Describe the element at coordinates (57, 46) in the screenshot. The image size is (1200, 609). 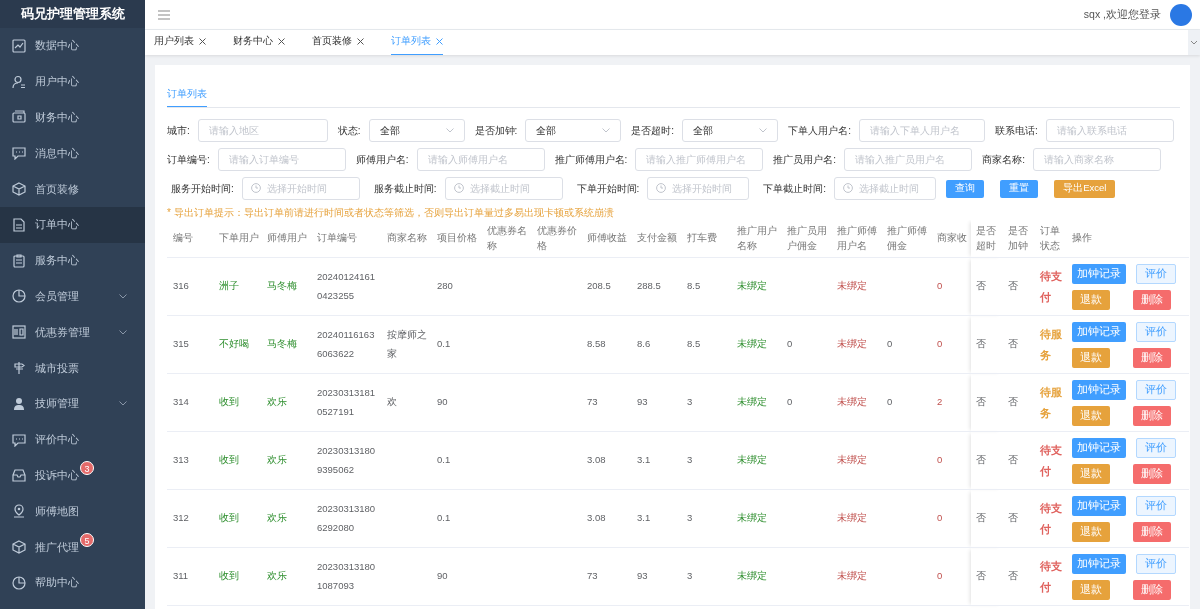
I see `menu-label: 数据中心` at that location.